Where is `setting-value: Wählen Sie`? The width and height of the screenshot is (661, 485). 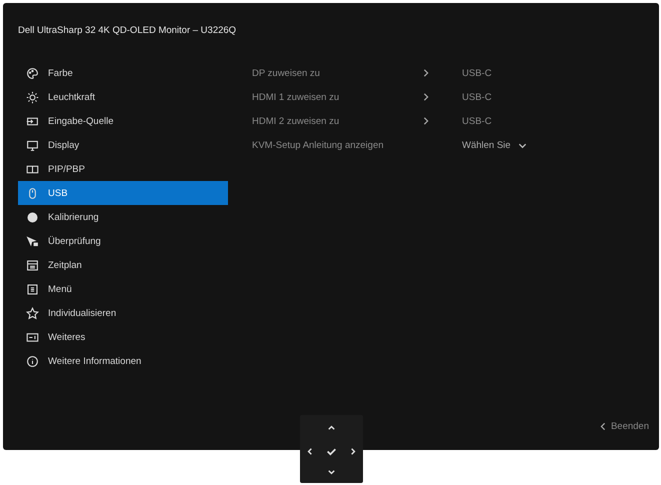
setting-value: Wählen Sie is located at coordinates (486, 145).